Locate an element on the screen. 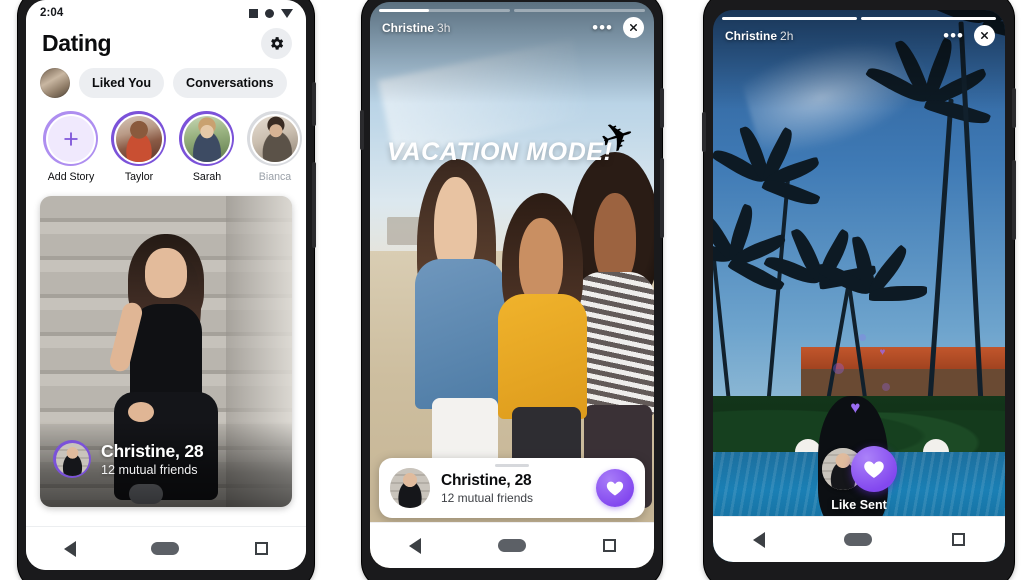 This screenshot has width=1024, height=580. drag-handle is located at coordinates (512, 465).